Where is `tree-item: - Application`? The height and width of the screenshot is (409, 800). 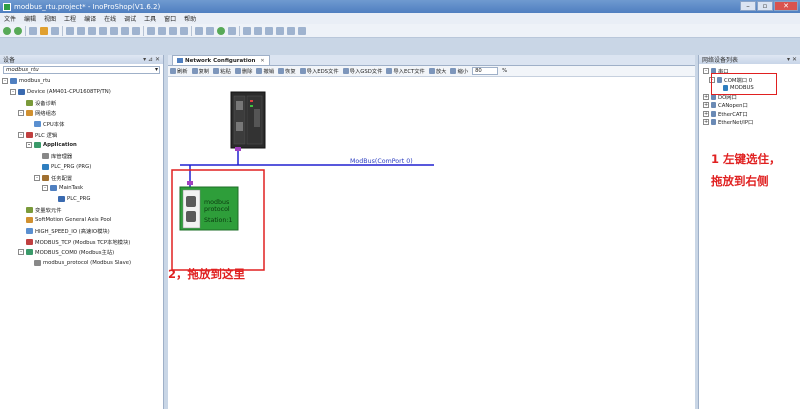 tree-item: - Application is located at coordinates (82, 145).